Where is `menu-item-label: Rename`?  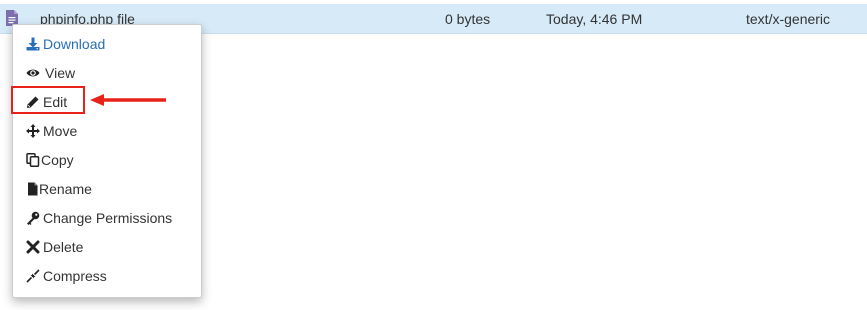
menu-item-label: Rename is located at coordinates (65, 189).